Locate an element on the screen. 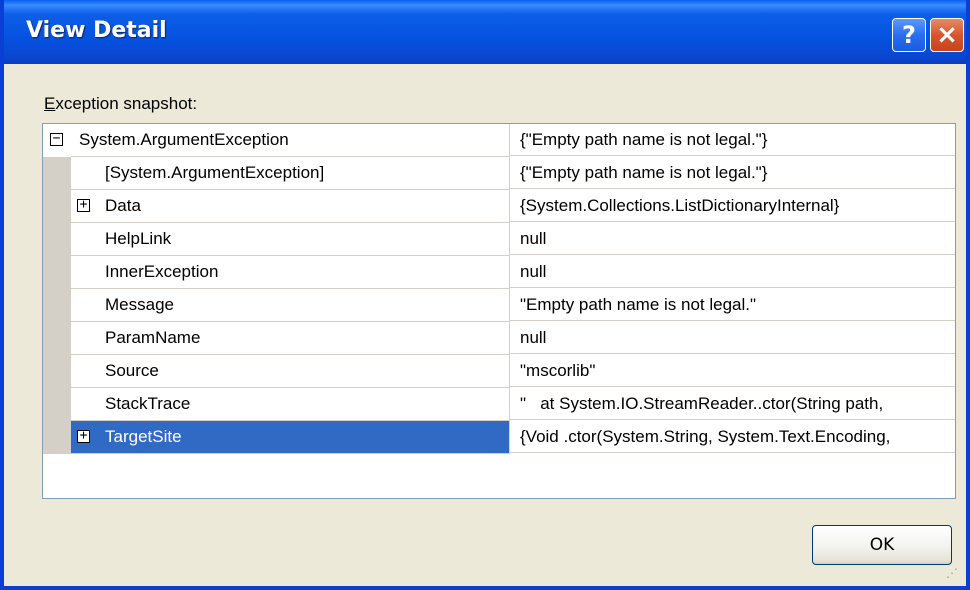  property-name-cell: [System.ArgumentException] is located at coordinates (290, 173).